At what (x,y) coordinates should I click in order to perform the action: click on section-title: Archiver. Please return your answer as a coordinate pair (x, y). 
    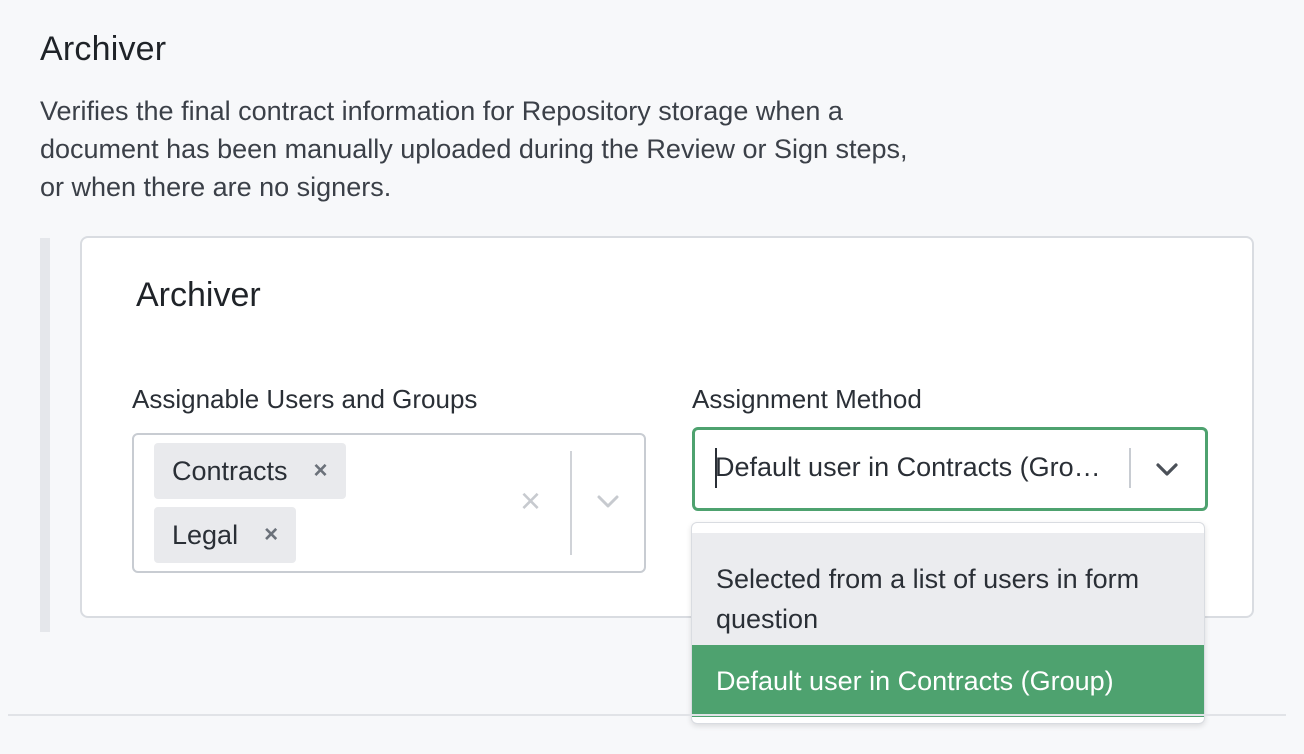
    Looking at the image, I should click on (103, 49).